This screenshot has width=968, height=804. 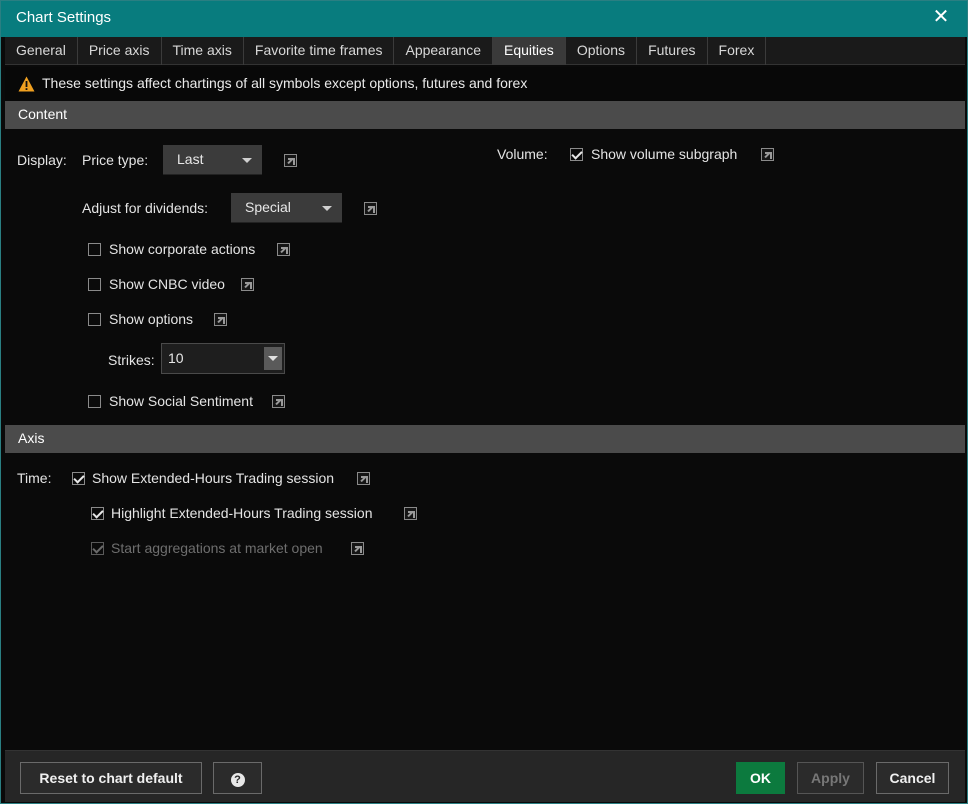 What do you see at coordinates (94, 284) in the screenshot?
I see `show-cnbc-video-checkbox` at bounding box center [94, 284].